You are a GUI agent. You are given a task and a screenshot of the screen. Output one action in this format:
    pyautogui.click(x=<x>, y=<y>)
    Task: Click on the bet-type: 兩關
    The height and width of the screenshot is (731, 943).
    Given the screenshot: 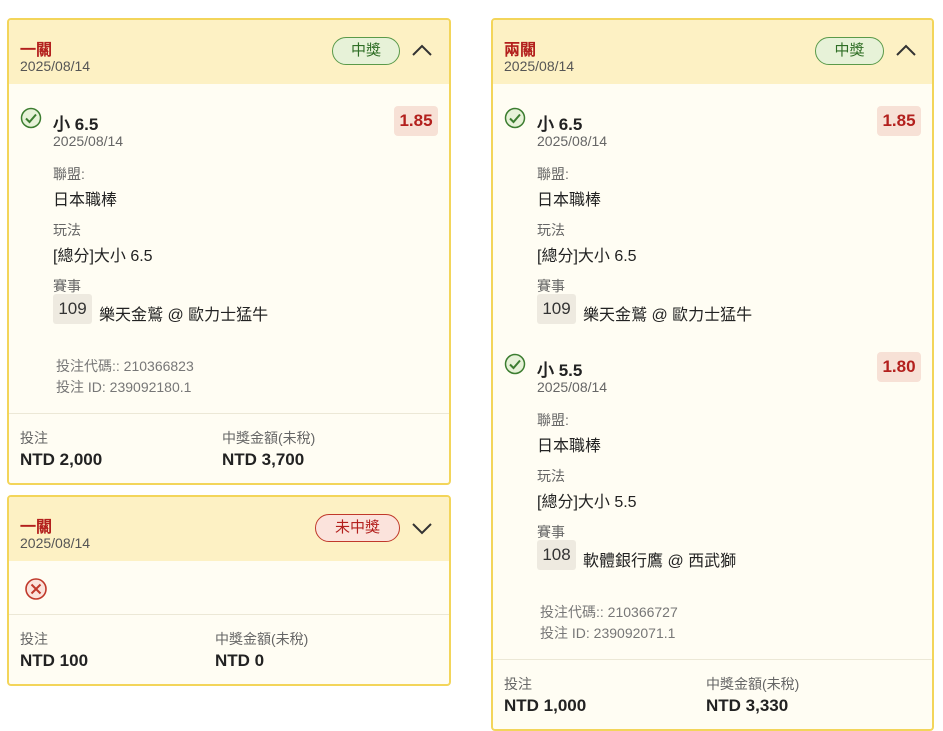 What is the action you would take?
    pyautogui.click(x=520, y=50)
    